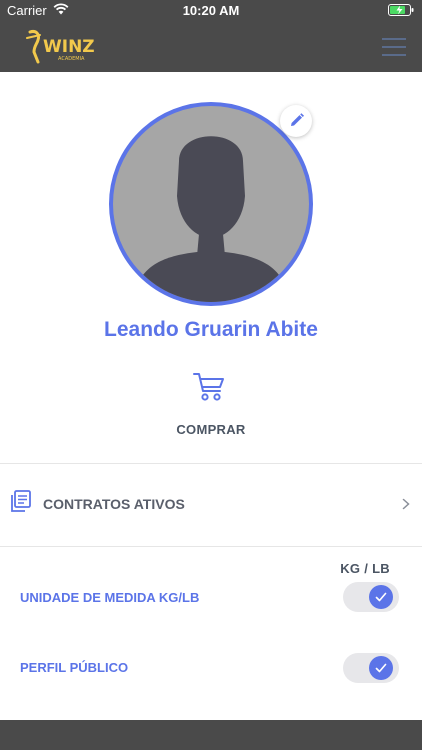  Describe the element at coordinates (211, 505) in the screenshot. I see `active-contracts-row: CONTRATOS ATIVOS` at that location.